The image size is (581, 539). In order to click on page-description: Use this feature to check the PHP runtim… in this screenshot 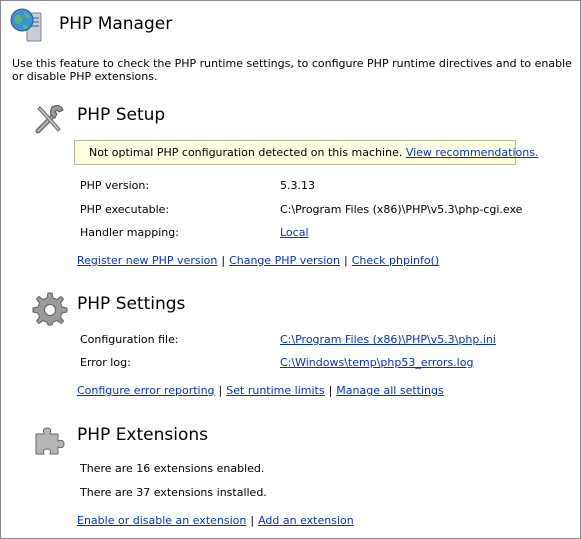, I will do `click(292, 70)`.